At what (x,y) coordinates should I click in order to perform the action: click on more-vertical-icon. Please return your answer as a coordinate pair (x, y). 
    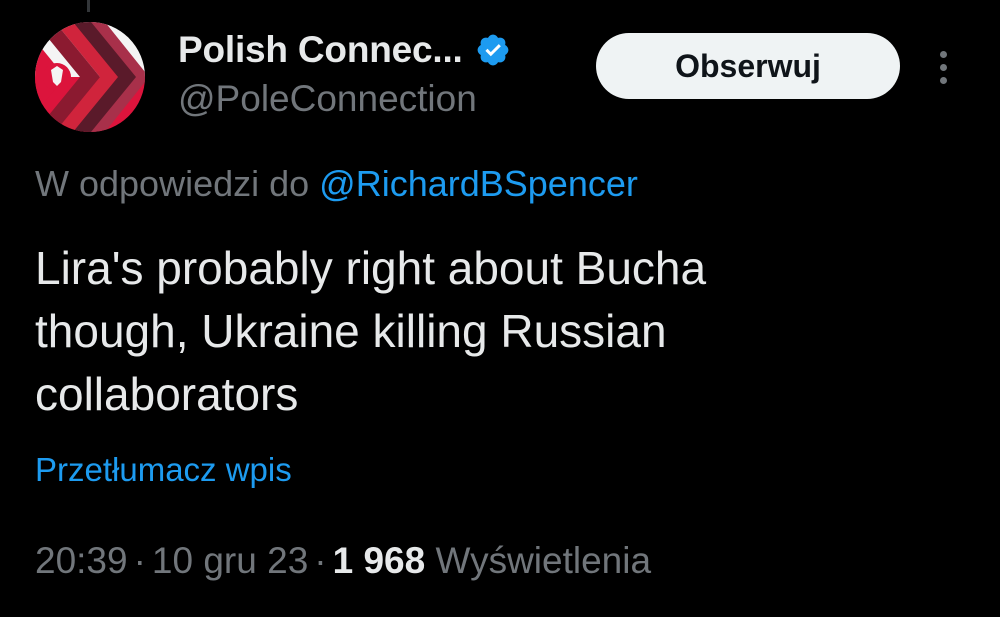
    Looking at the image, I should click on (943, 67).